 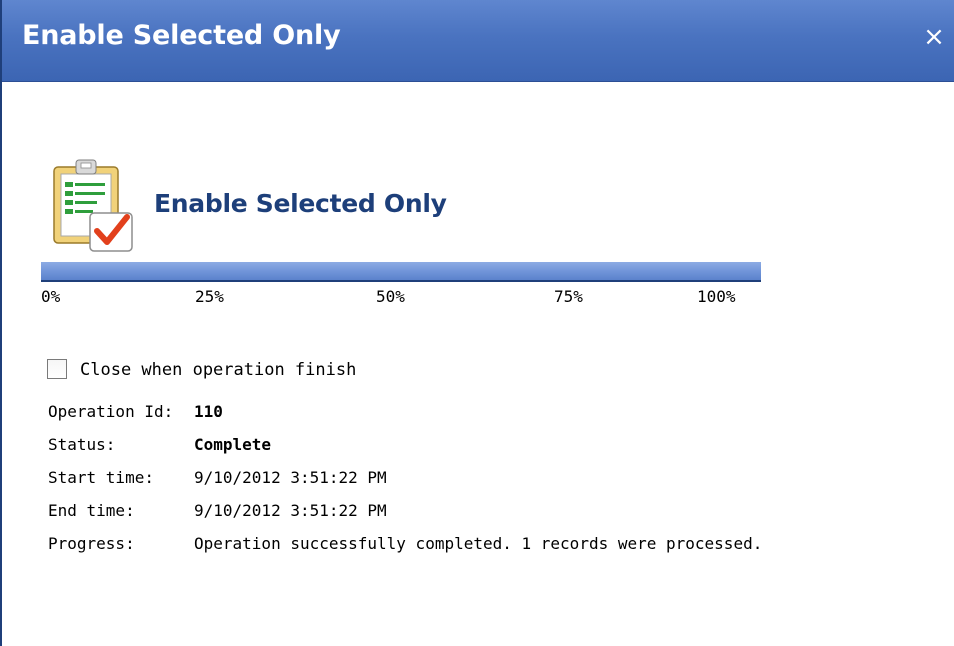 What do you see at coordinates (233, 444) in the screenshot?
I see `status-value: Complete` at bounding box center [233, 444].